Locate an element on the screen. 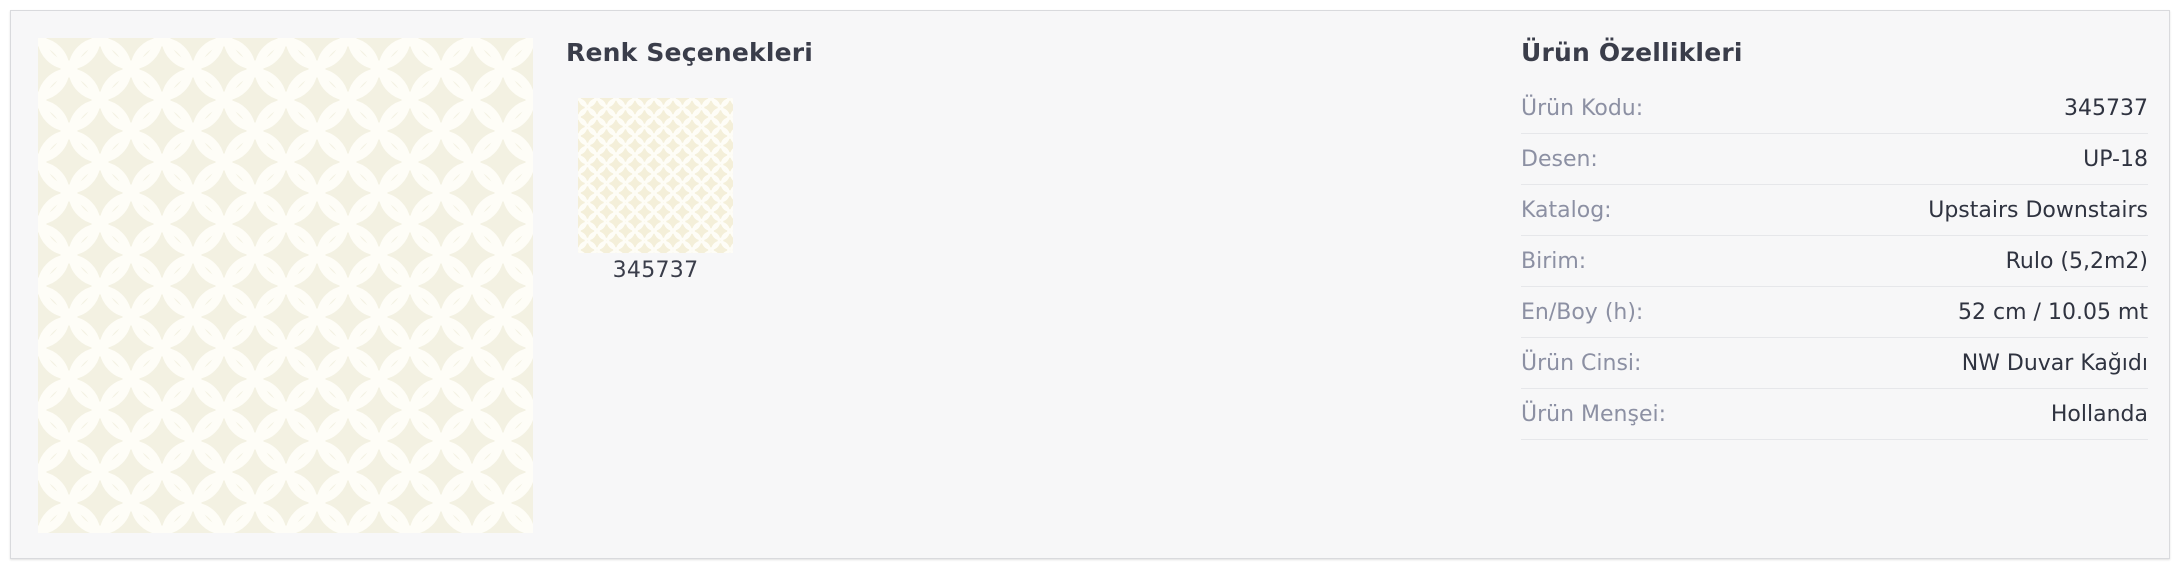  property-row-product-type: Ürün Cinsi: NW Duvar Kağıdı is located at coordinates (1834, 363).